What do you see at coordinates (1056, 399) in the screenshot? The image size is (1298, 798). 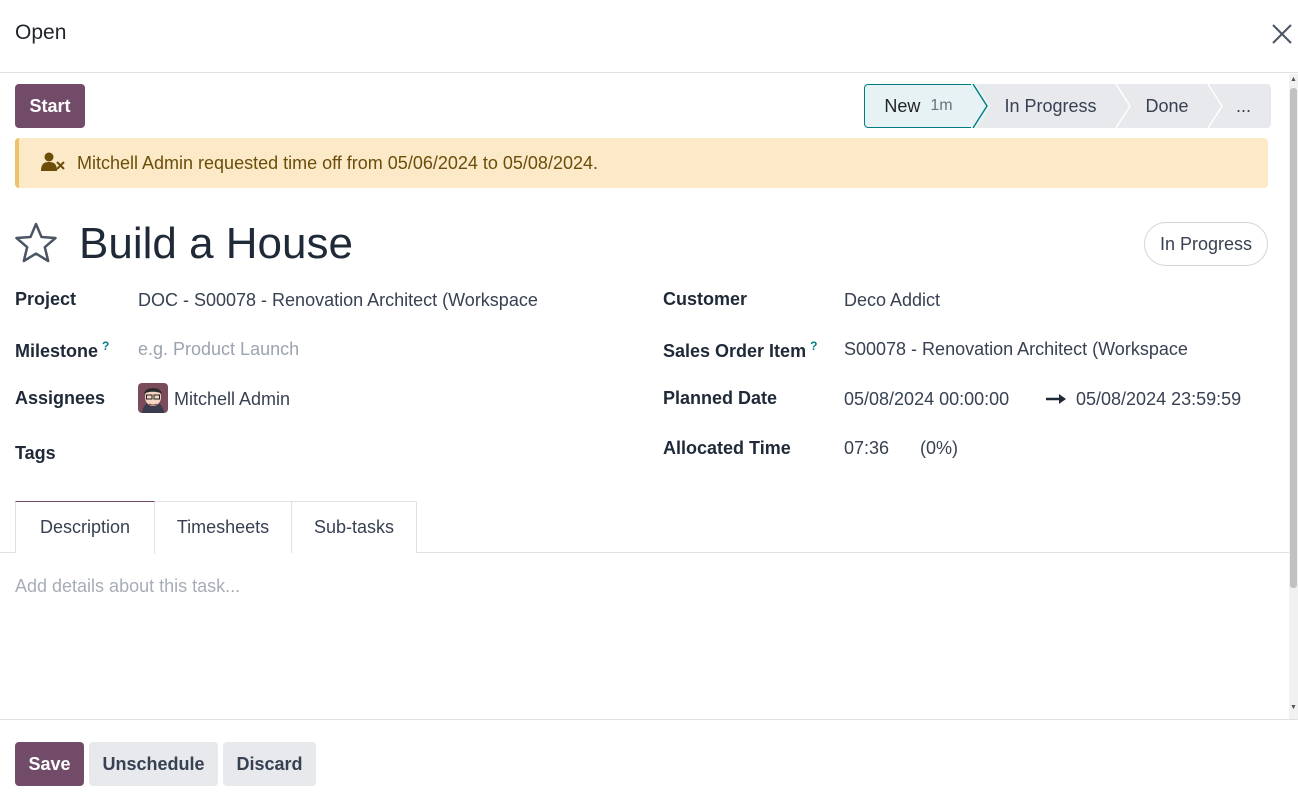 I see `arrow-right-icon` at bounding box center [1056, 399].